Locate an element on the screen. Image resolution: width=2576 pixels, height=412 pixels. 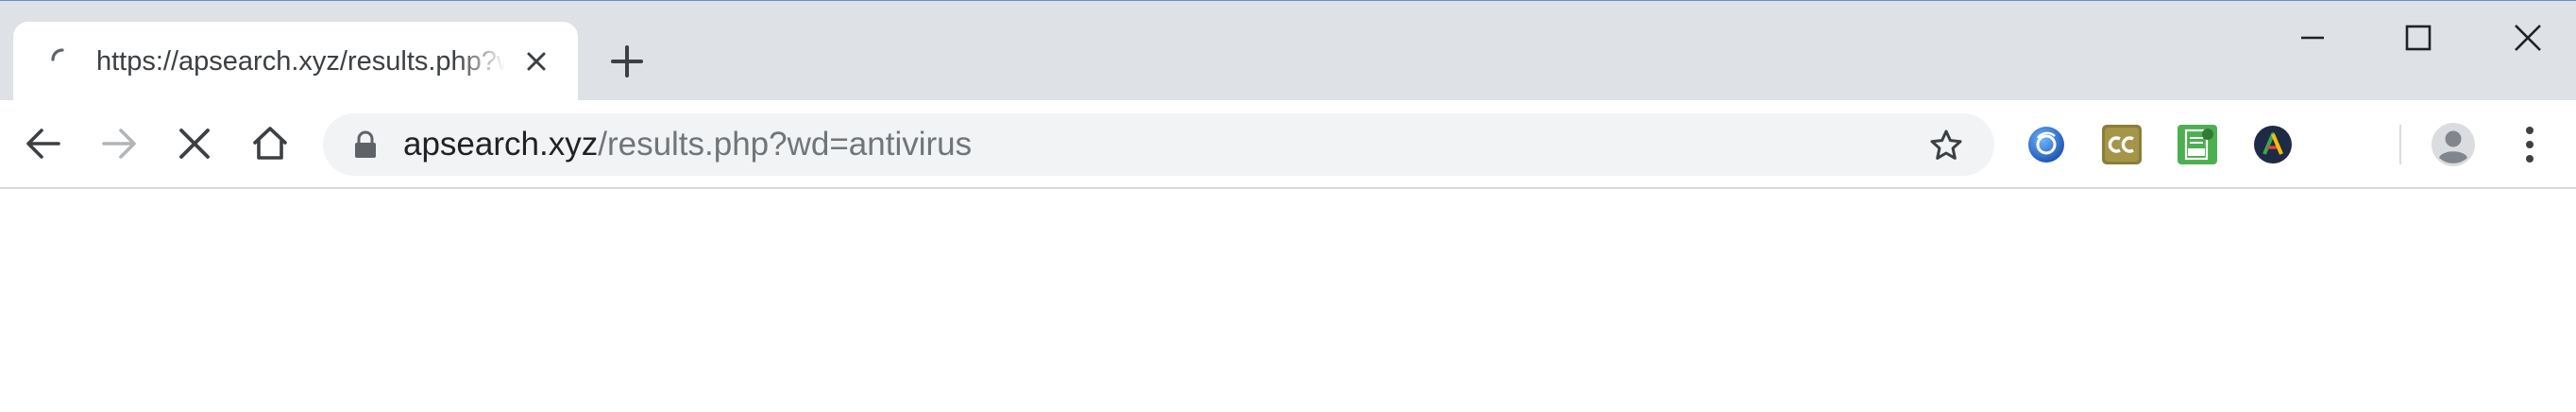
arrow-right-icon is located at coordinates (119, 143).